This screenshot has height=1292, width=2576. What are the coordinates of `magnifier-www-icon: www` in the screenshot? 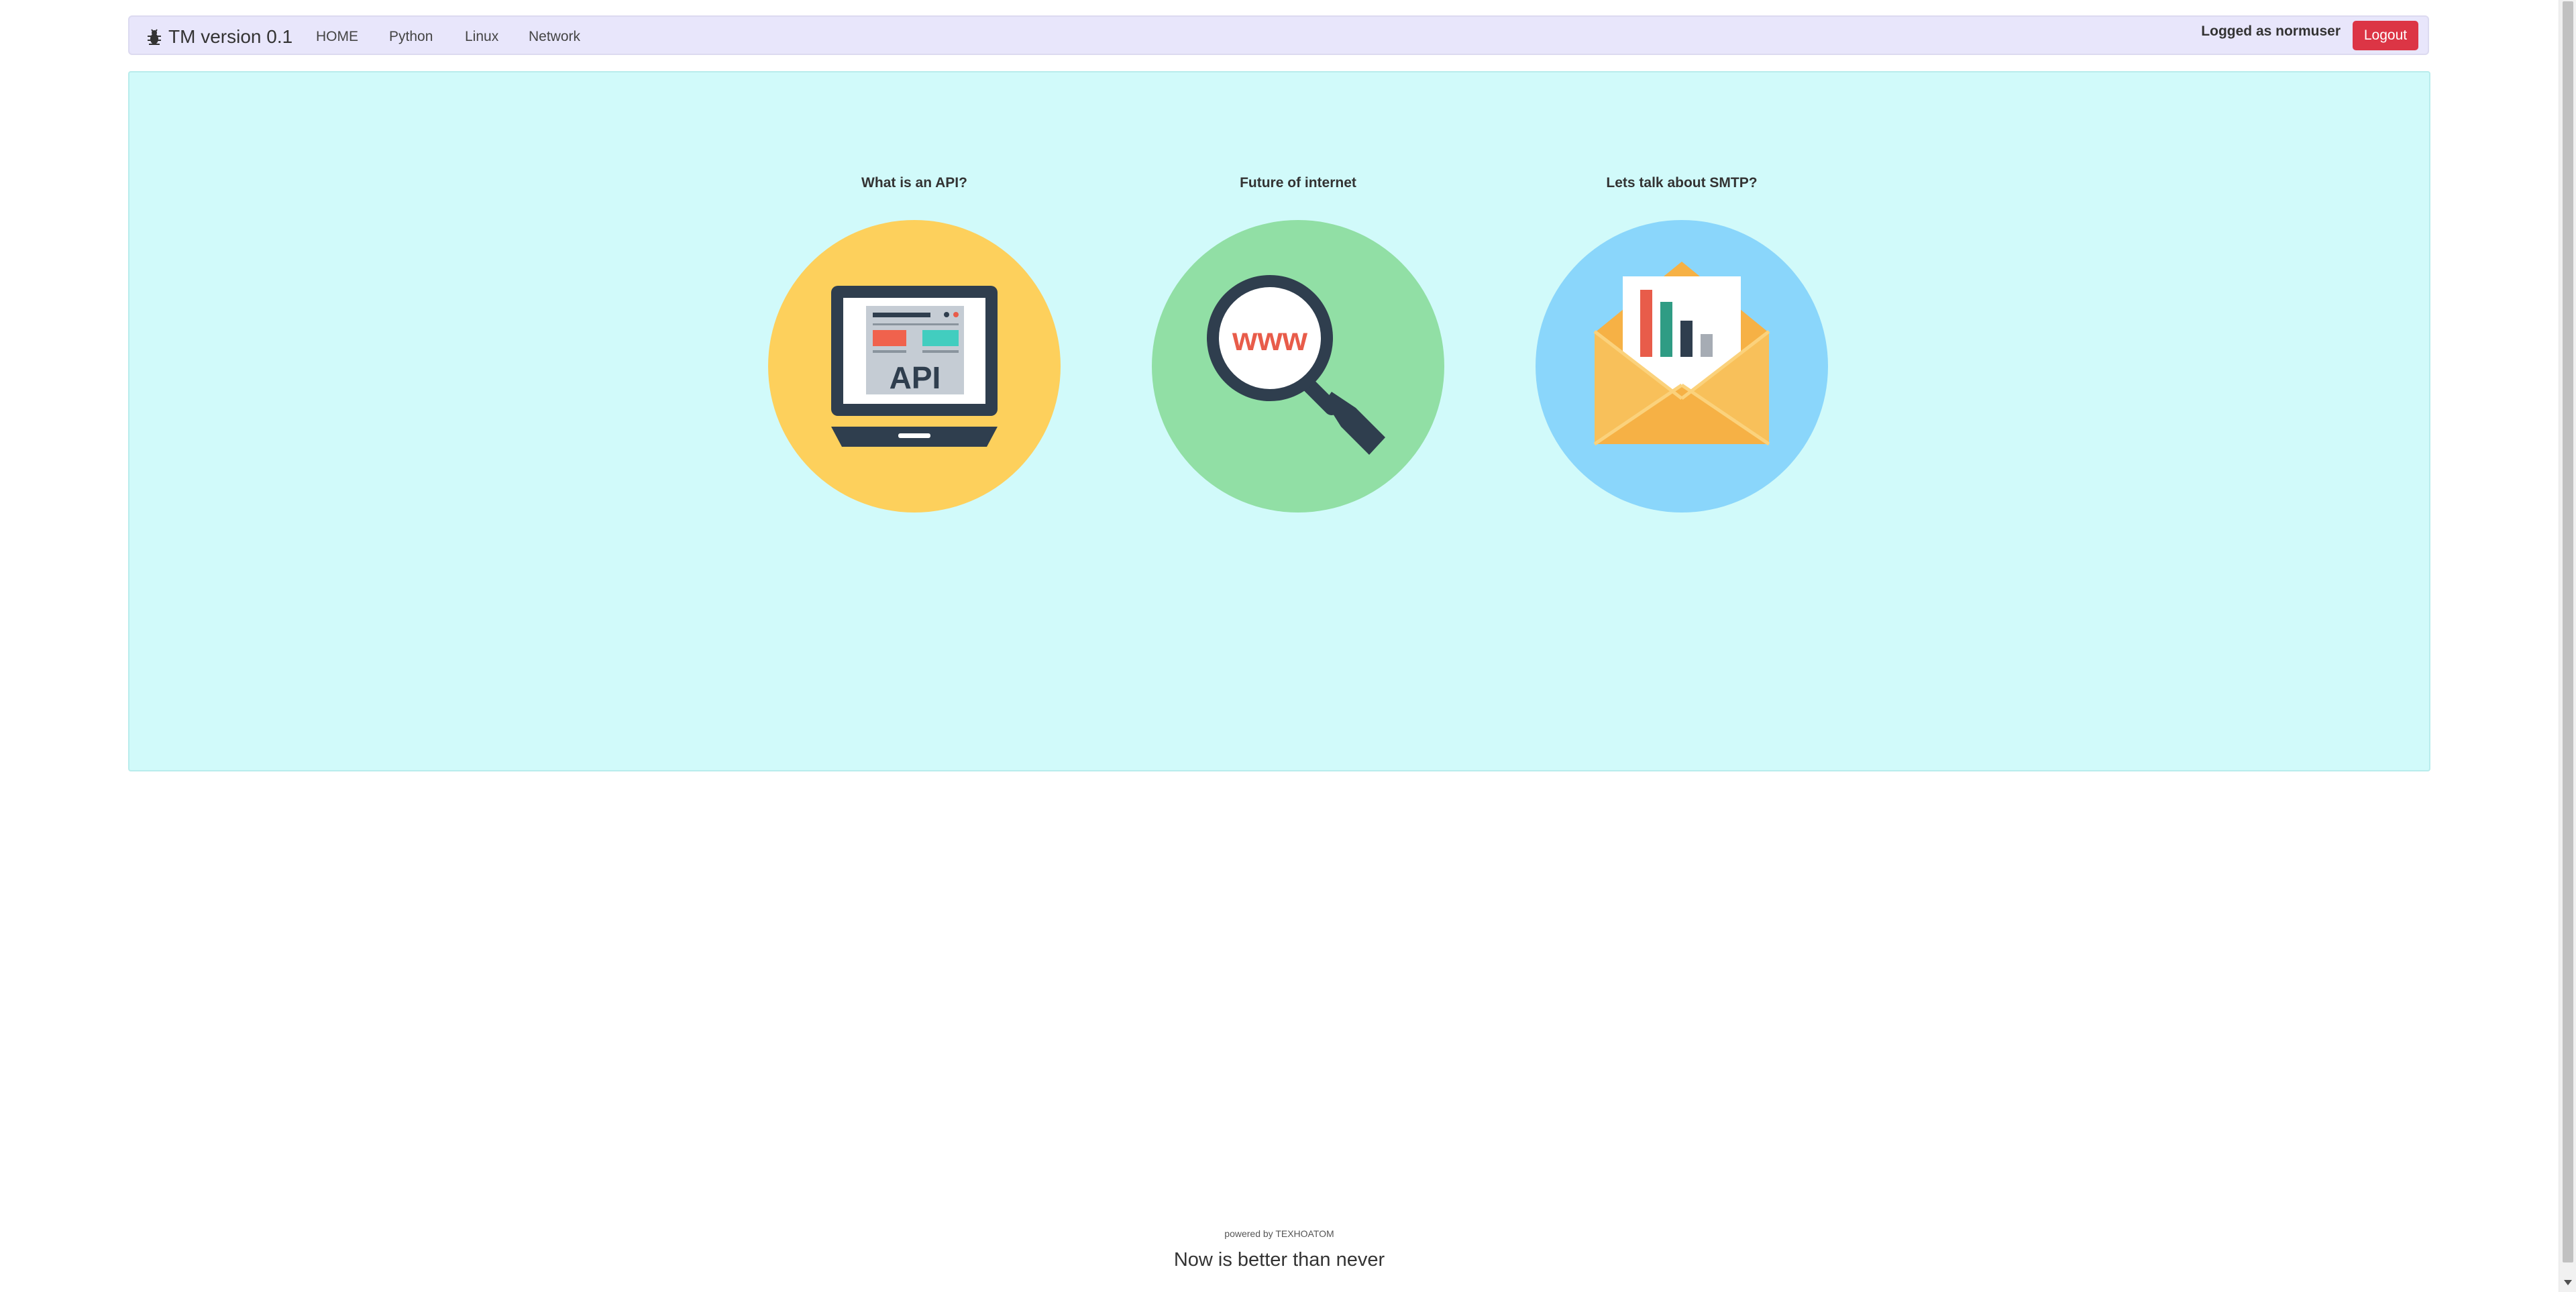 It's located at (1298, 367).